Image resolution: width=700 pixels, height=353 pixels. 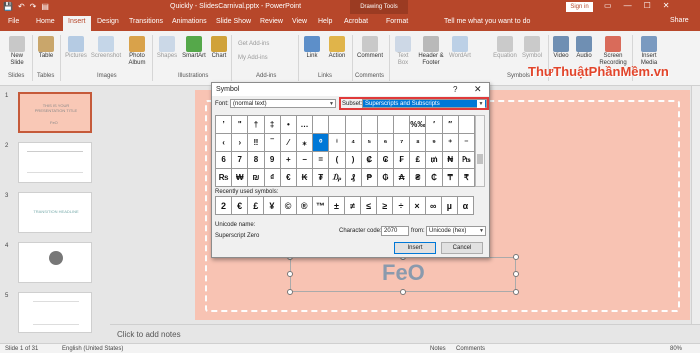 I want to click on tab-slide-show: Slide Show, so click(x=233, y=21).